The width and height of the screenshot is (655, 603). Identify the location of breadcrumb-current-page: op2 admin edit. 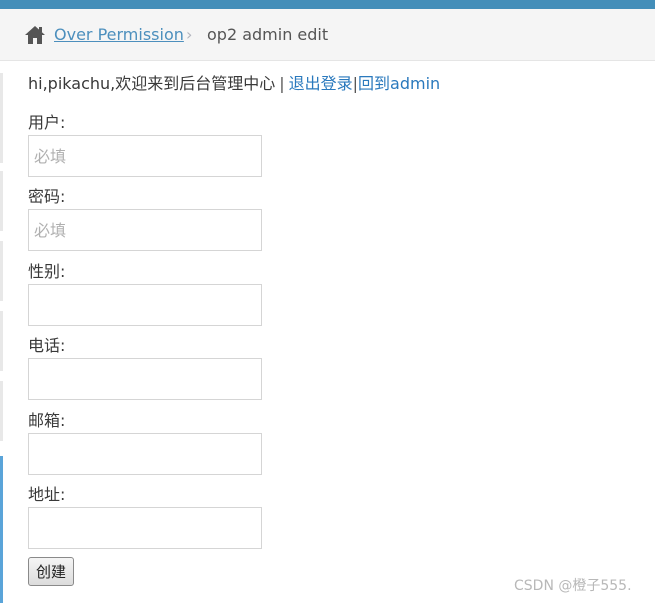
(268, 34).